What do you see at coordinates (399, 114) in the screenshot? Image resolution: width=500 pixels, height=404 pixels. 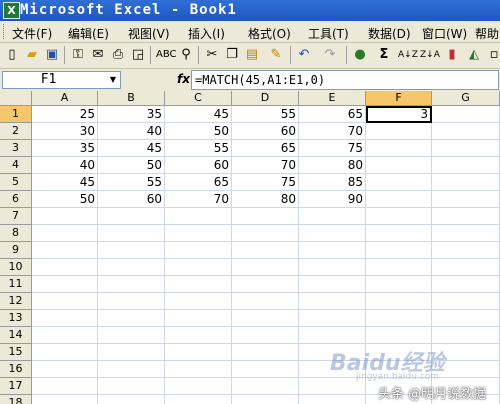 I see `active-cell: 3` at bounding box center [399, 114].